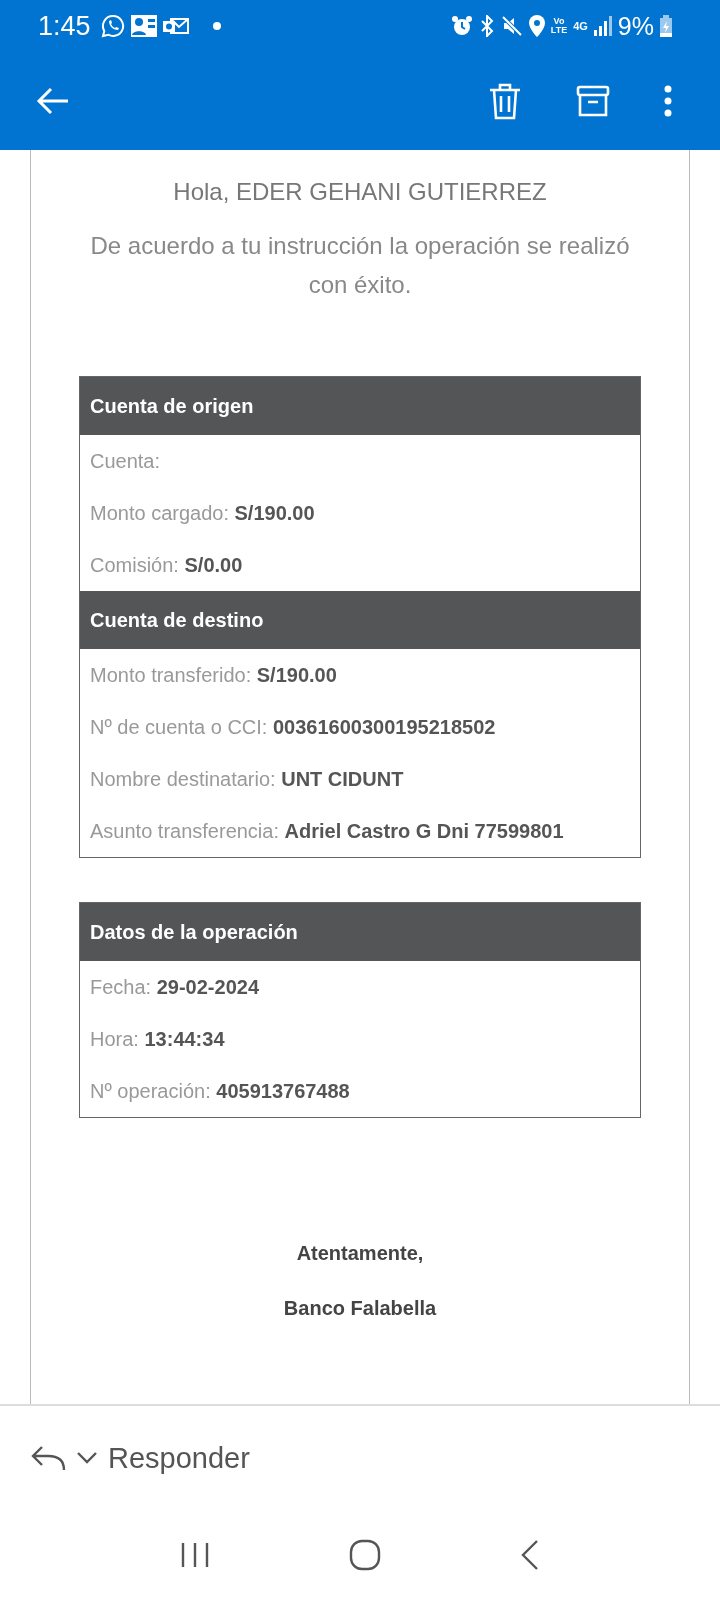 Image resolution: width=720 pixels, height=1600 pixels. I want to click on section-header: Datos de la operación, so click(360, 932).